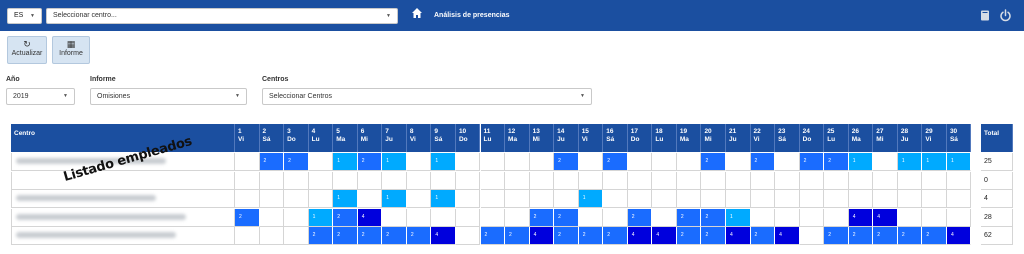  Describe the element at coordinates (787, 138) in the screenshot. I see `column-header-day: 23 Sá` at that location.